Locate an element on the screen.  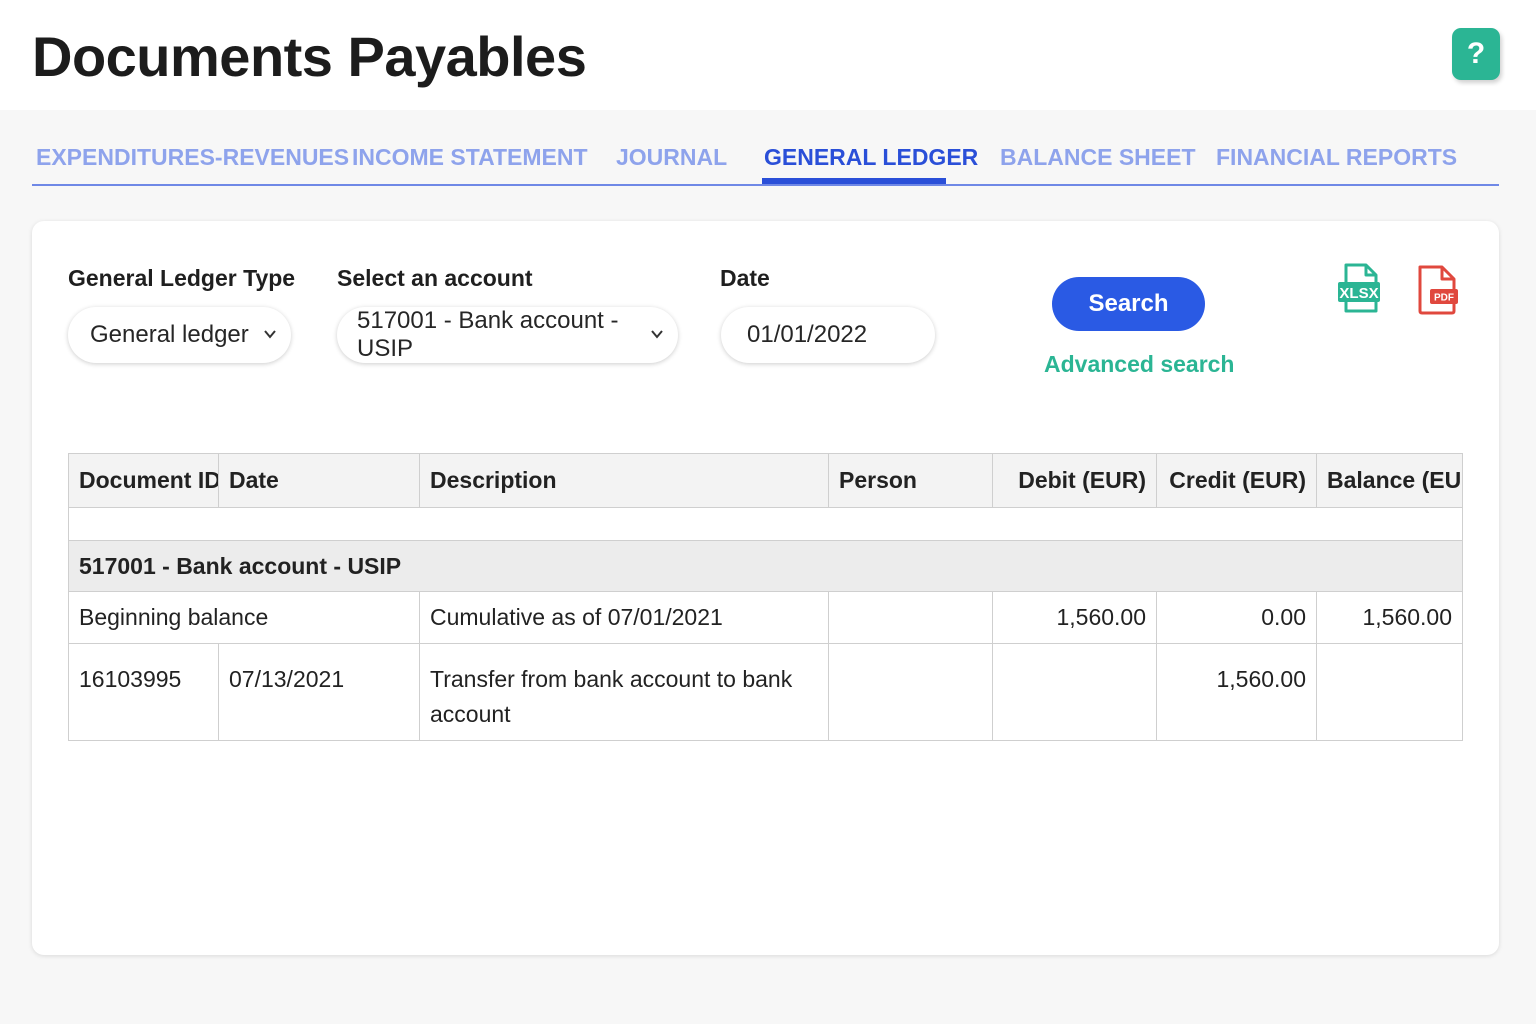
column-header-debit: Debit (EUR) is located at coordinates (1074, 480).